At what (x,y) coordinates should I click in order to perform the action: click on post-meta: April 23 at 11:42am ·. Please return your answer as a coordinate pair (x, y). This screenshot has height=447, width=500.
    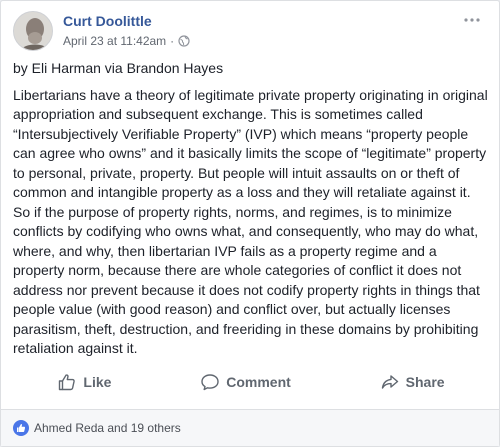
    Looking at the image, I should click on (126, 41).